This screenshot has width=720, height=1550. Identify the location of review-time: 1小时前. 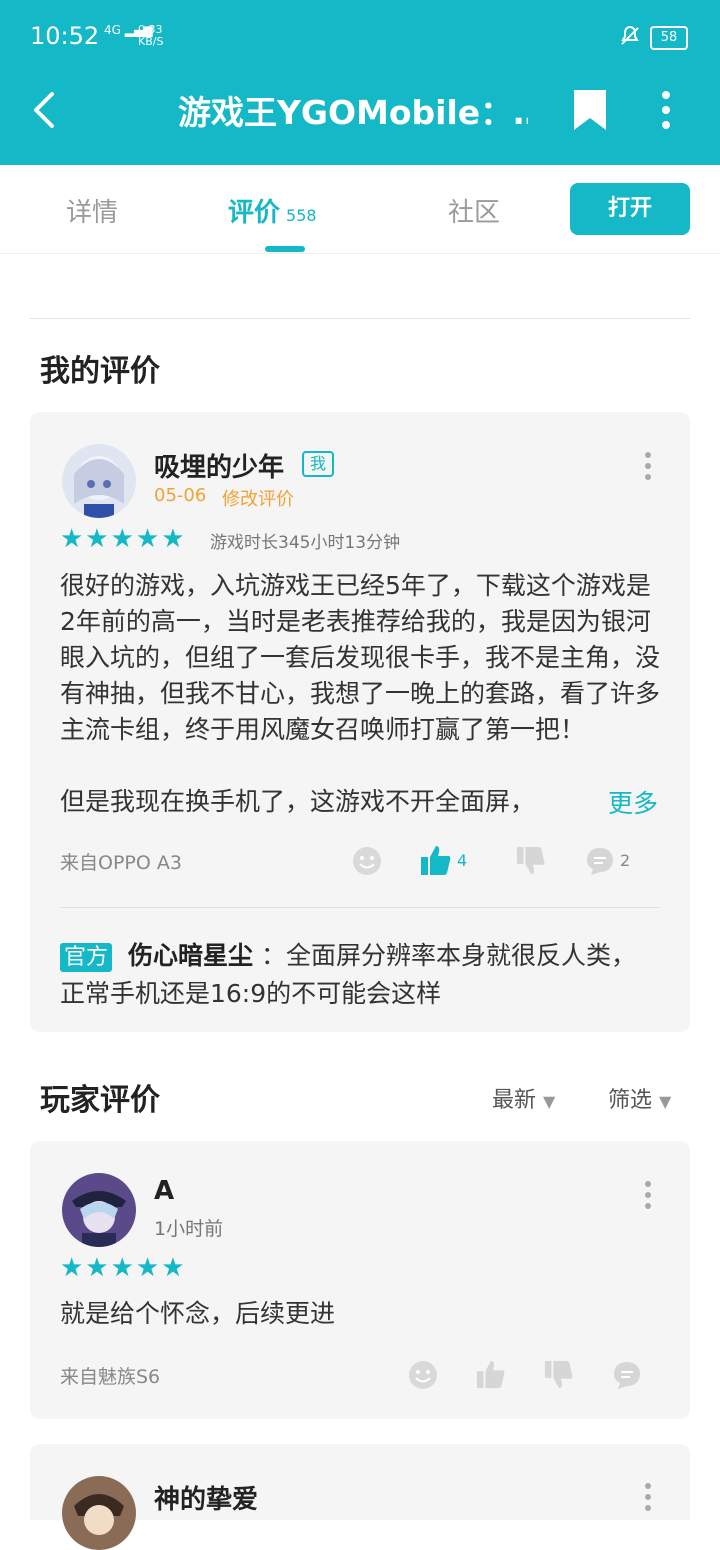
(189, 1229).